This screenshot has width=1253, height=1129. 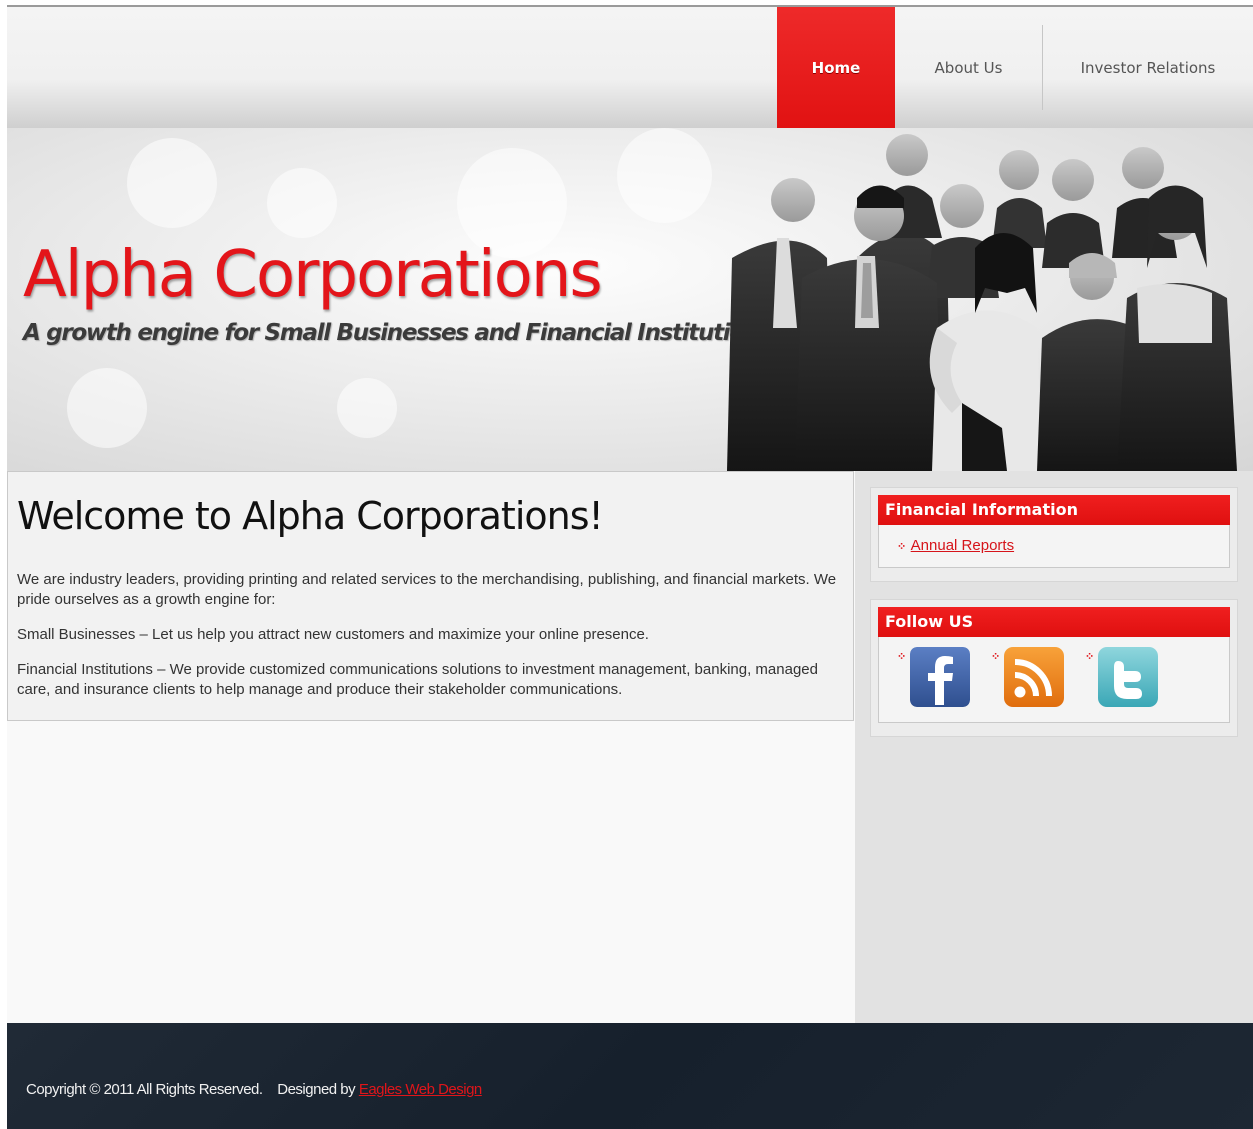 I want to click on main-nav: Home About Us Investor Relations, so click(x=1015, y=67).